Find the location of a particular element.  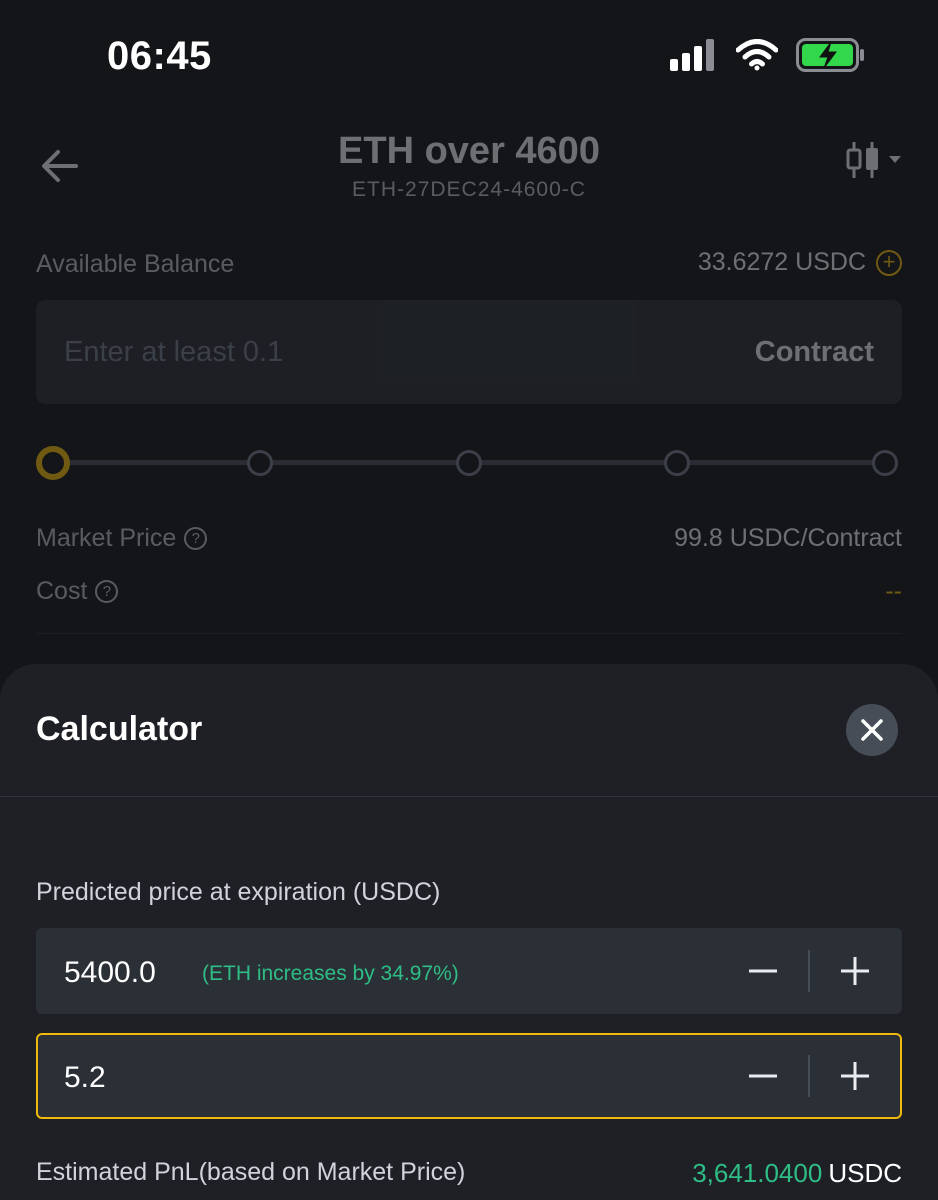

page-subtitle: ETH-27DEC24-4600-C is located at coordinates (469, 189).